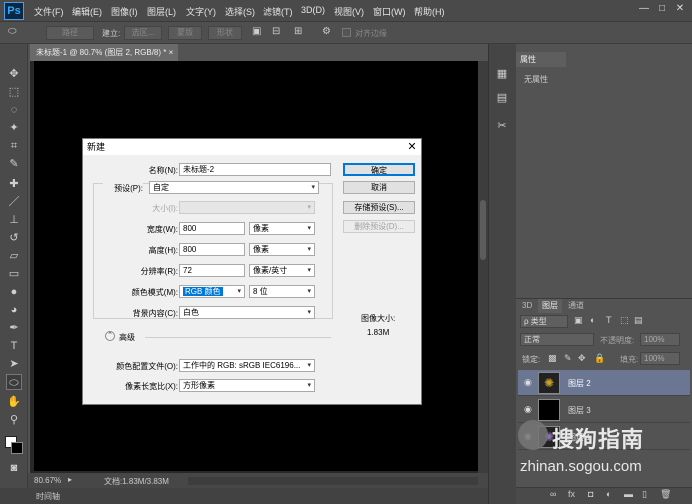  Describe the element at coordinates (14, 92) in the screenshot. I see `marquee-tool-icon: ⬚` at that location.